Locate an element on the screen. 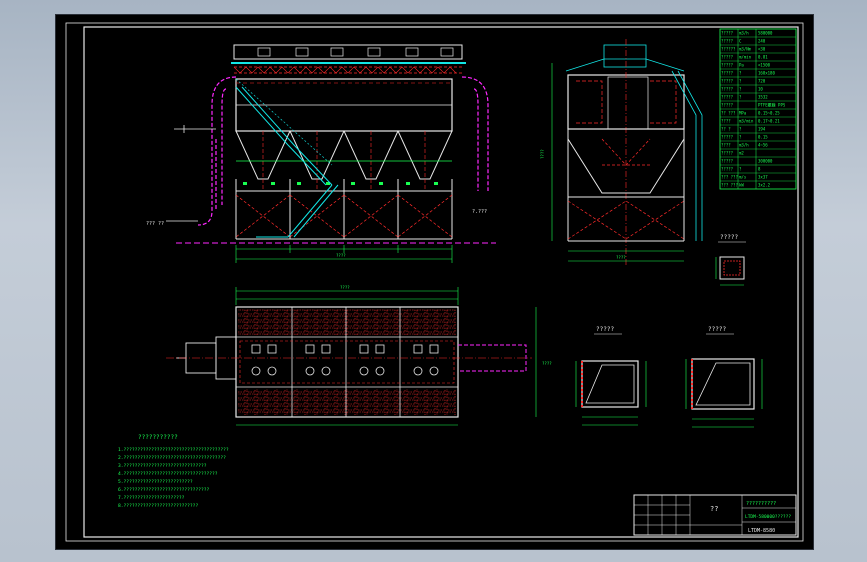 Image resolution: width=867 pixels, height=562 pixels. roof-vents is located at coordinates (355, 52).